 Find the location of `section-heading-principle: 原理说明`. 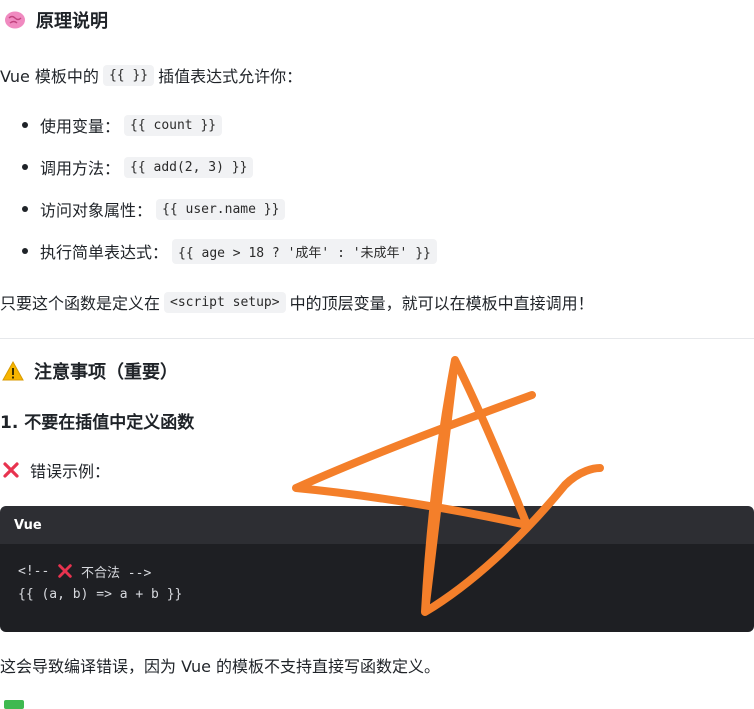

section-heading-principle: 原理说明 is located at coordinates (56, 20).